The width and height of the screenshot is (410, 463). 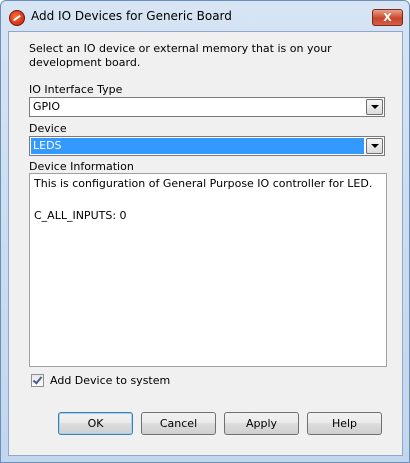 What do you see at coordinates (76, 89) in the screenshot?
I see `interface-type-label: IO Interface Type` at bounding box center [76, 89].